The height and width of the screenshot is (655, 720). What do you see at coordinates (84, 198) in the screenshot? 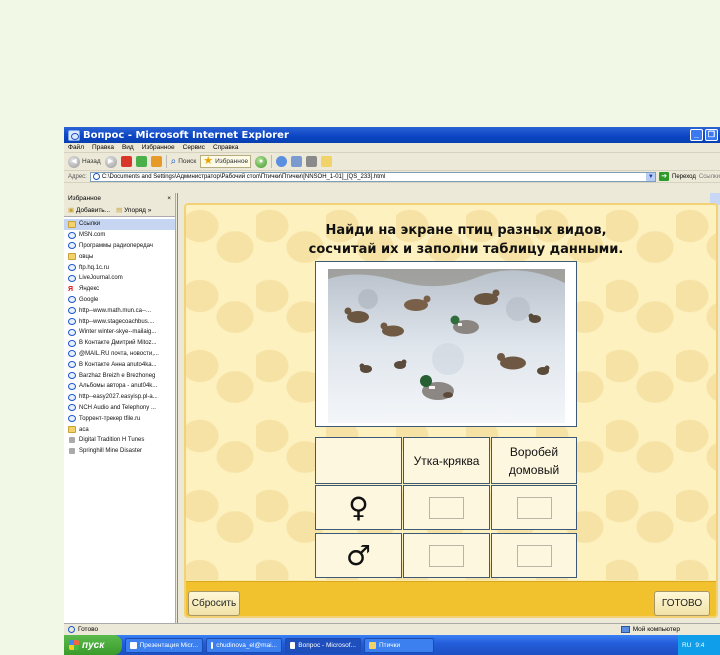
I see `sidebar-title: Избранное` at bounding box center [84, 198].